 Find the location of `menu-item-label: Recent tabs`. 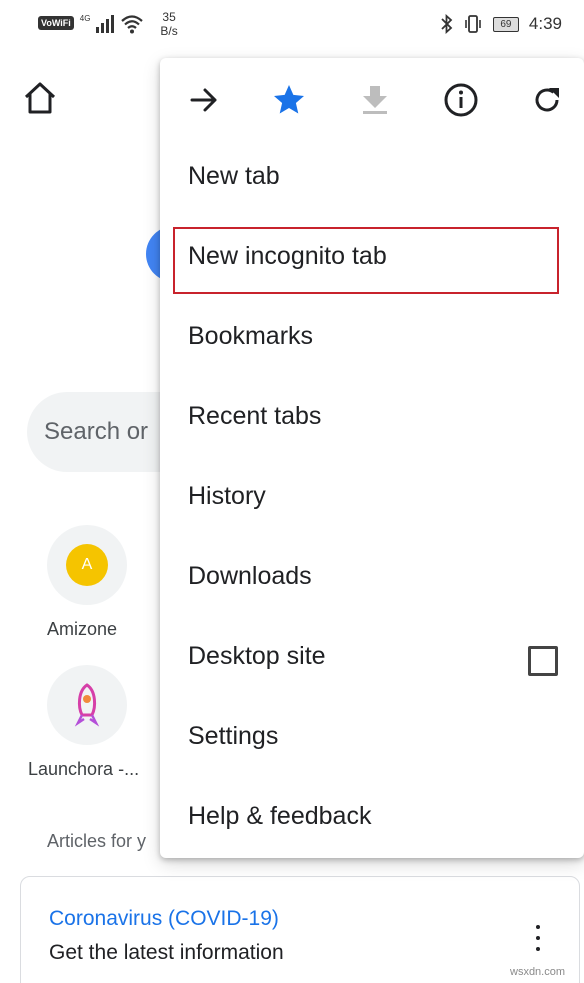

menu-item-label: Recent tabs is located at coordinates (255, 416).